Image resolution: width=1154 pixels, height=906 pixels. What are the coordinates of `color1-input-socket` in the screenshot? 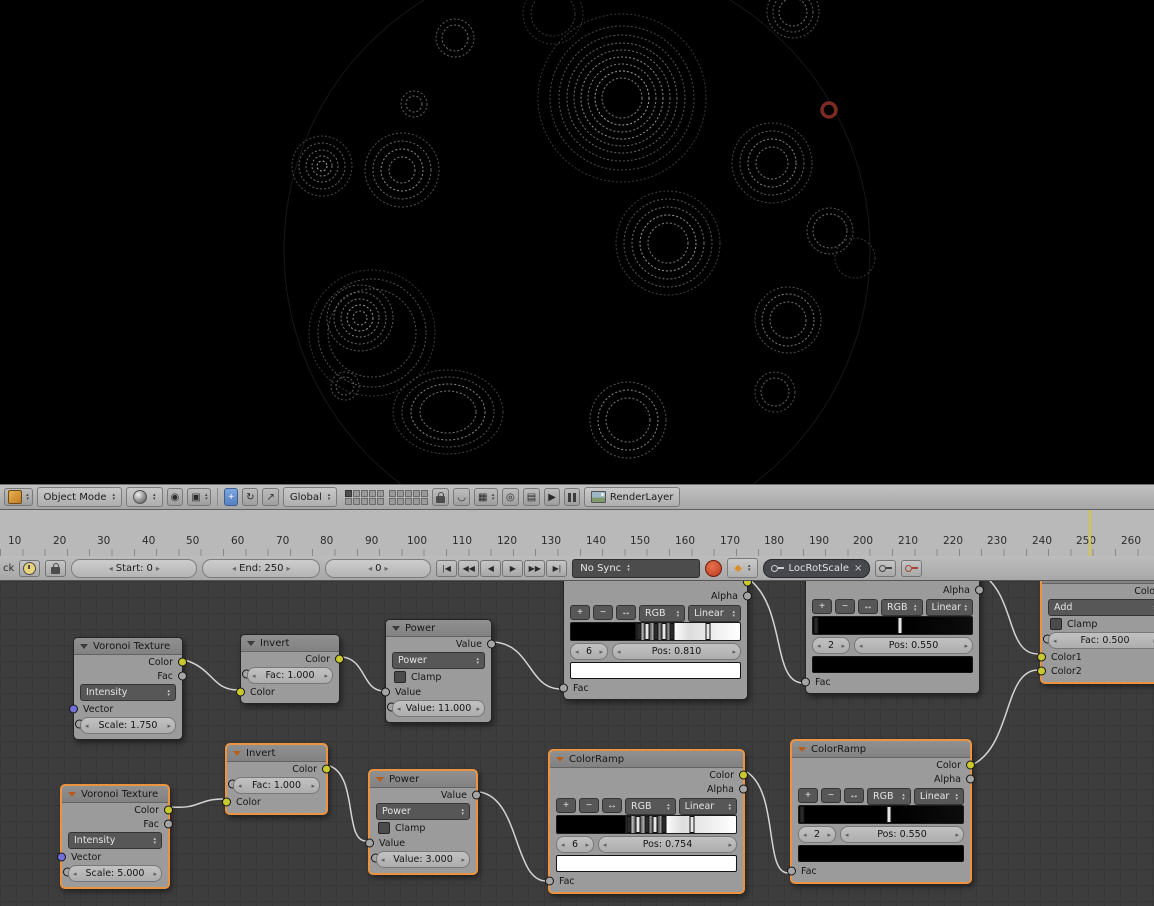 It's located at (1041, 657).